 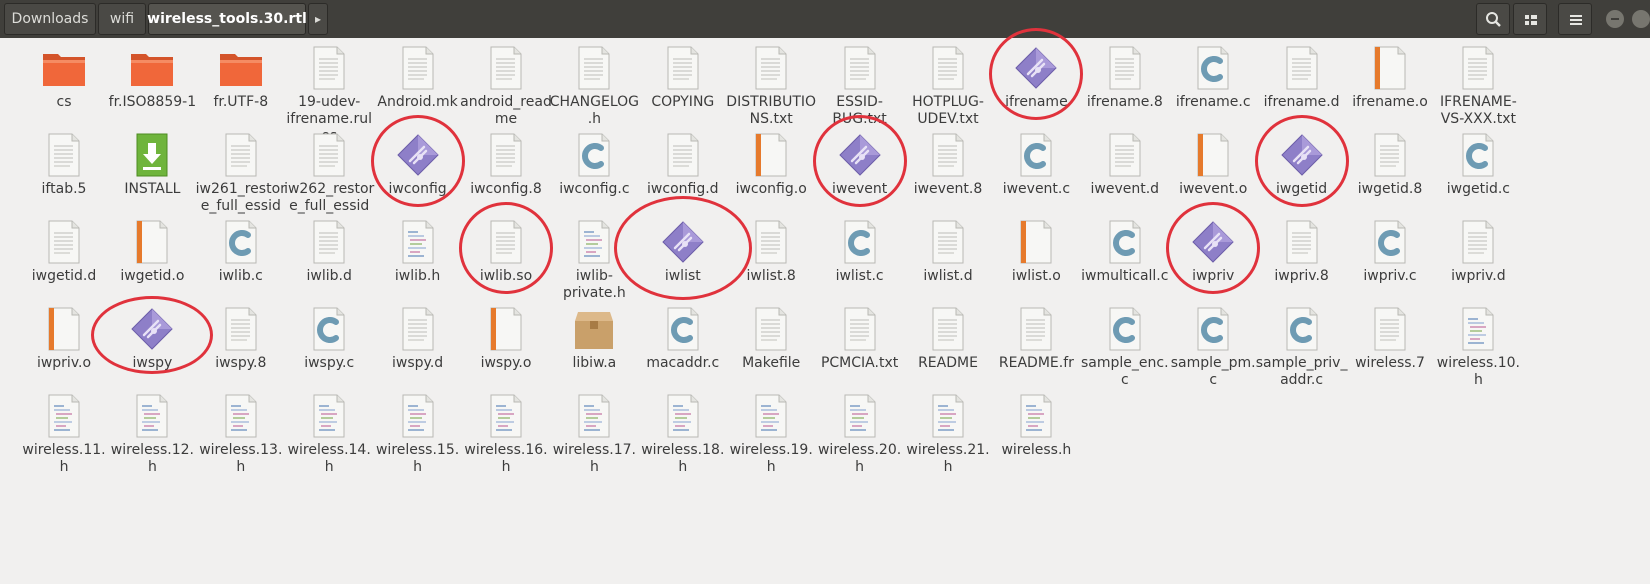 What do you see at coordinates (241, 335) in the screenshot?
I see `file-item: iwspy.8` at bounding box center [241, 335].